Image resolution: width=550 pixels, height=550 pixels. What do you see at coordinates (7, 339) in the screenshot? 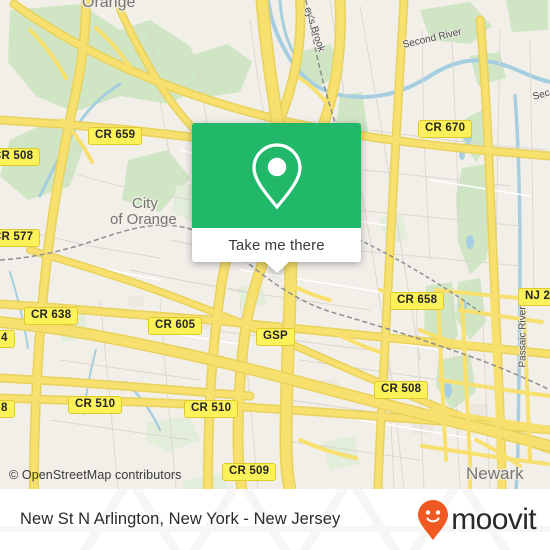
I see `road-shield: 4` at bounding box center [7, 339].